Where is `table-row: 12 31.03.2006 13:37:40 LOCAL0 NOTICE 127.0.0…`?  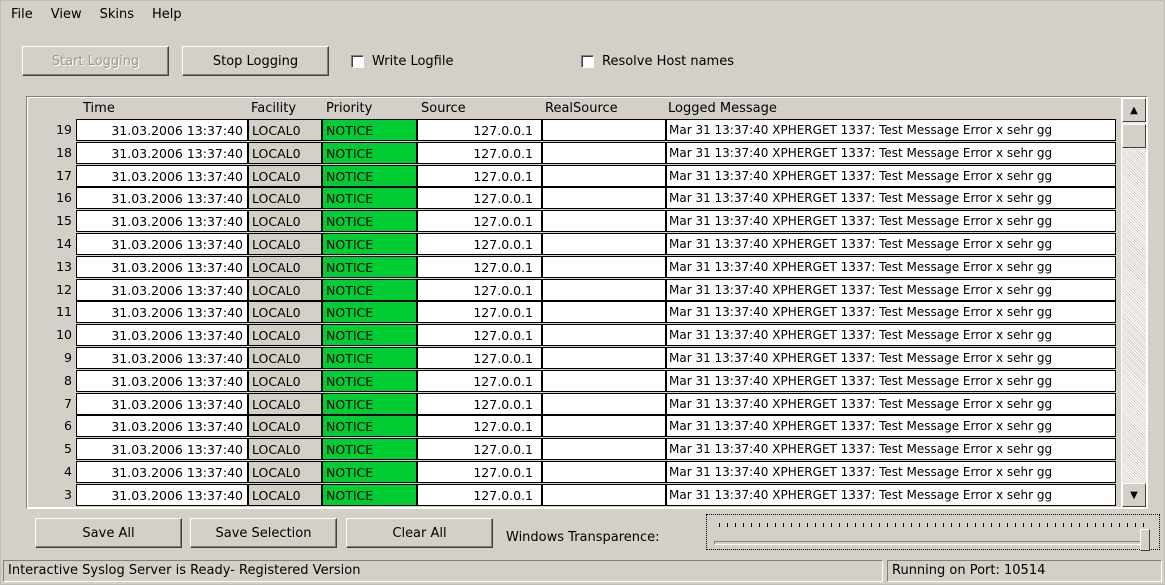 table-row: 12 31.03.2006 13:37:40 LOCAL0 NOTICE 127.0.0… is located at coordinates (574, 290).